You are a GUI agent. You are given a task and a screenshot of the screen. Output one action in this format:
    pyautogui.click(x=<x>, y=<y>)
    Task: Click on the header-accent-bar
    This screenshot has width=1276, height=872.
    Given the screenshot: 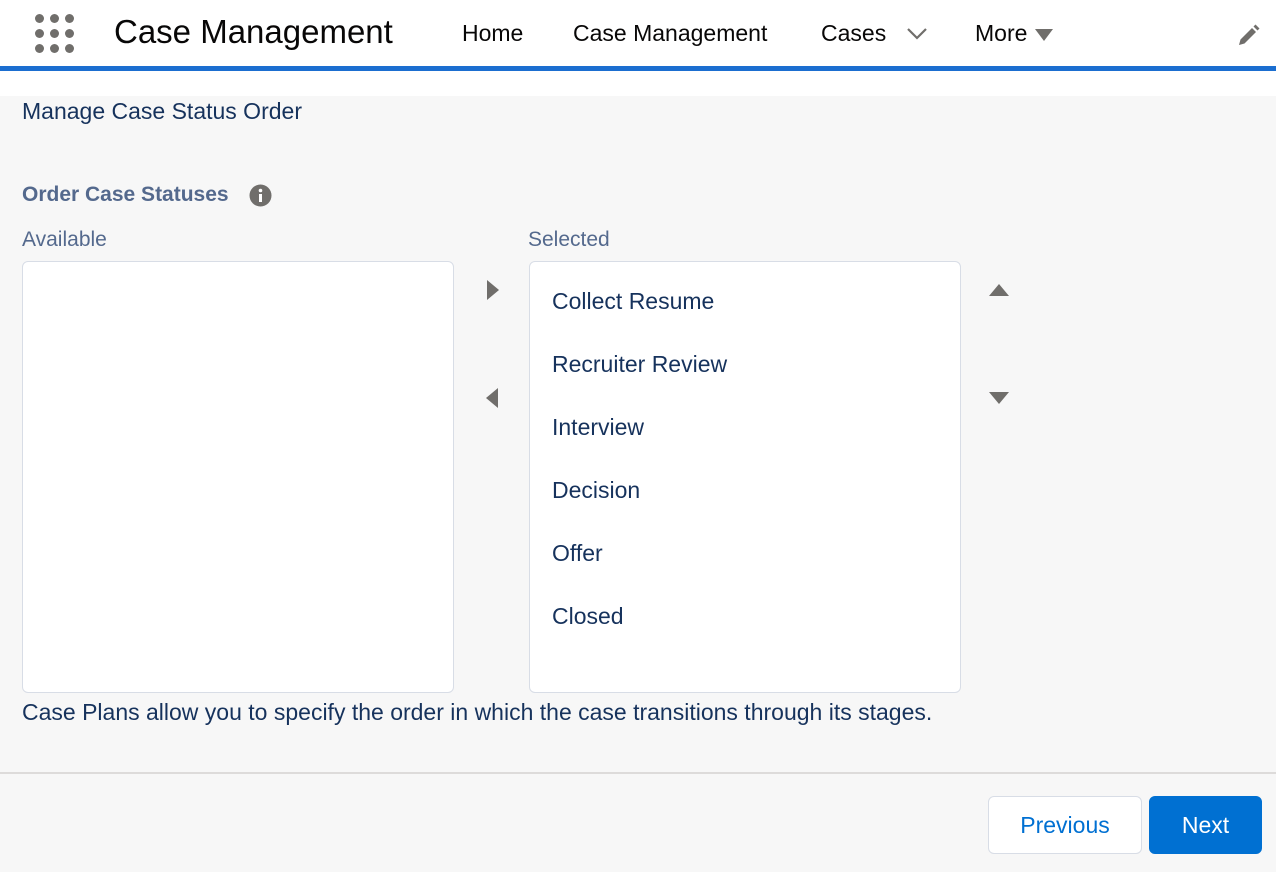 What is the action you would take?
    pyautogui.click(x=638, y=68)
    